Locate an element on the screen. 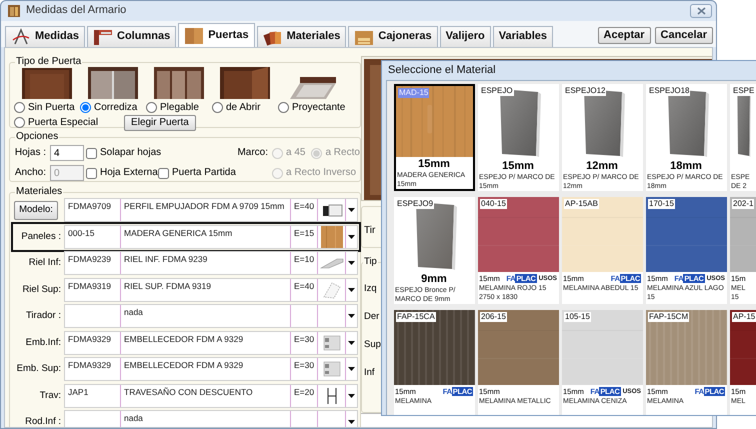 This screenshot has width=756, height=429. material-code: AP-15 is located at coordinates (744, 317).